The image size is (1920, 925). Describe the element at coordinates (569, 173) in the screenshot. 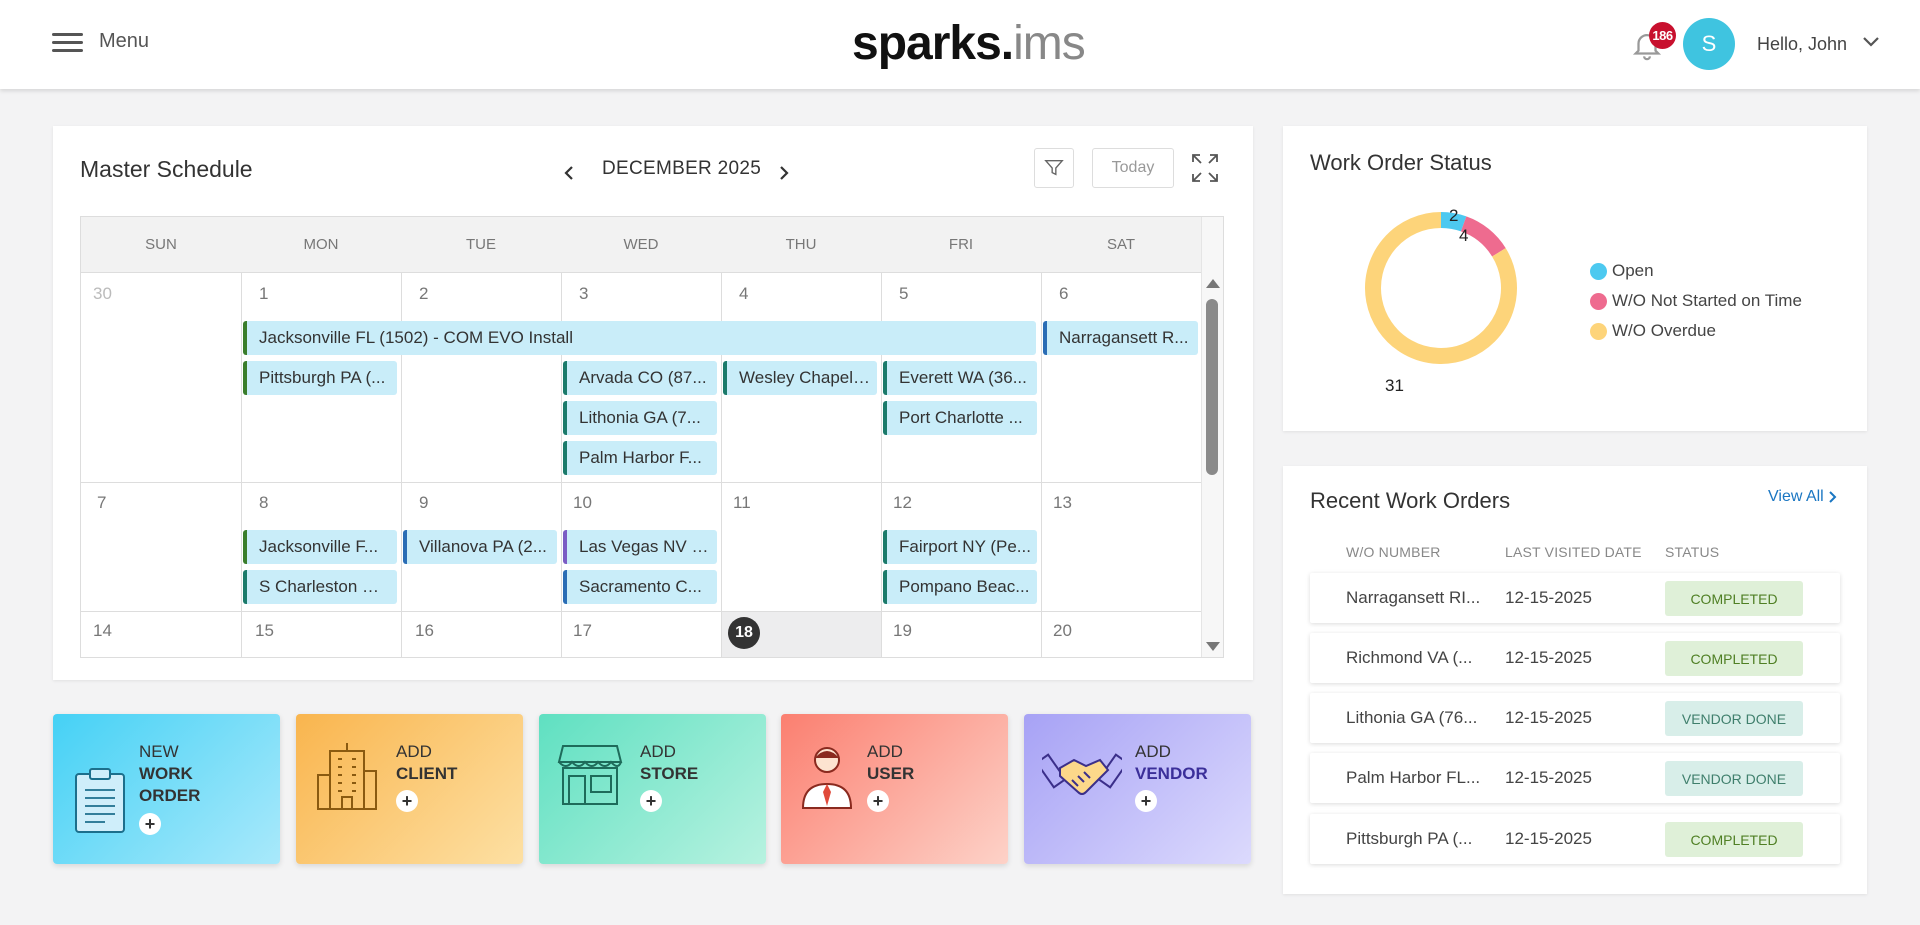

I see `chevron-left-icon` at that location.